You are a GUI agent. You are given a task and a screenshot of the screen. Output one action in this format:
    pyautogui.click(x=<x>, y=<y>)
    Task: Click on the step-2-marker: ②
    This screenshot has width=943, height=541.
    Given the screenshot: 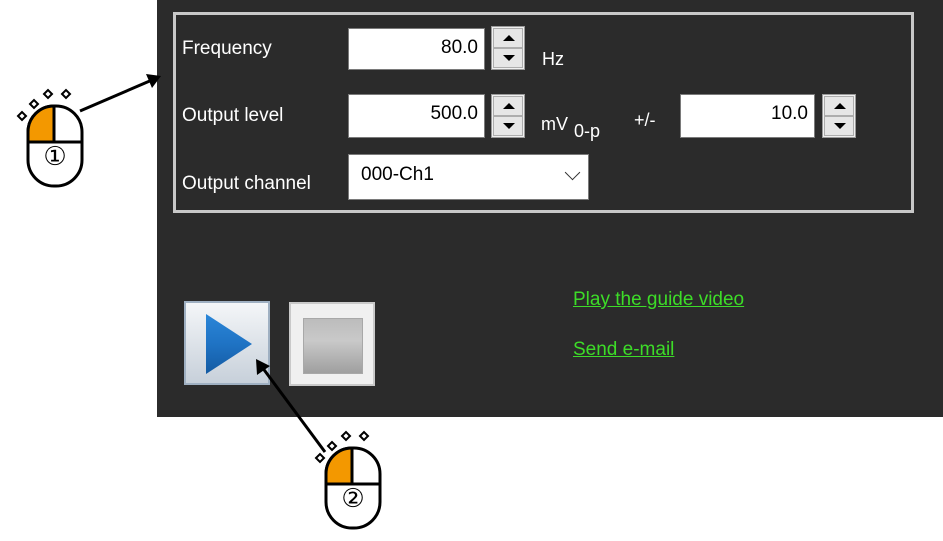 What is the action you would take?
    pyautogui.click(x=353, y=499)
    